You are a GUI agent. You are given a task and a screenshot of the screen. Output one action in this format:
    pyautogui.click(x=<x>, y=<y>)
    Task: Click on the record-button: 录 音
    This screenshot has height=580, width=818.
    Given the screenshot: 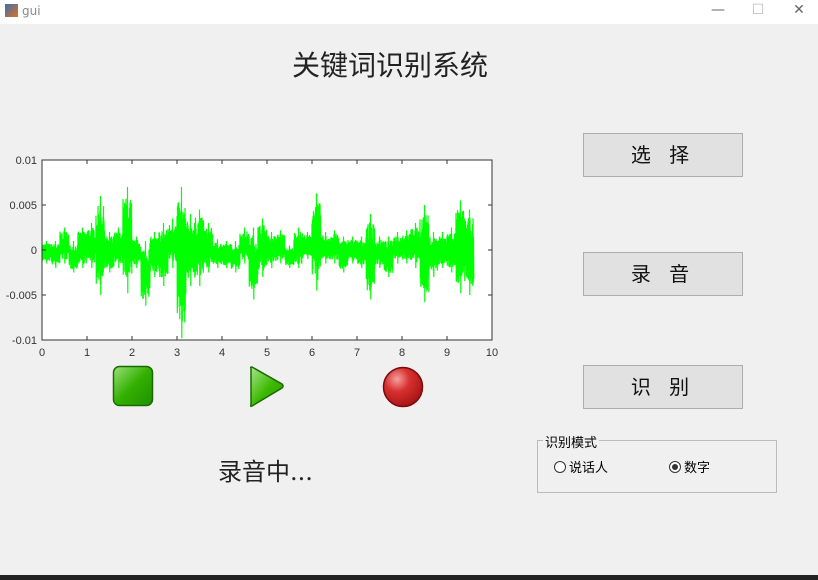 What is the action you would take?
    pyautogui.click(x=663, y=274)
    